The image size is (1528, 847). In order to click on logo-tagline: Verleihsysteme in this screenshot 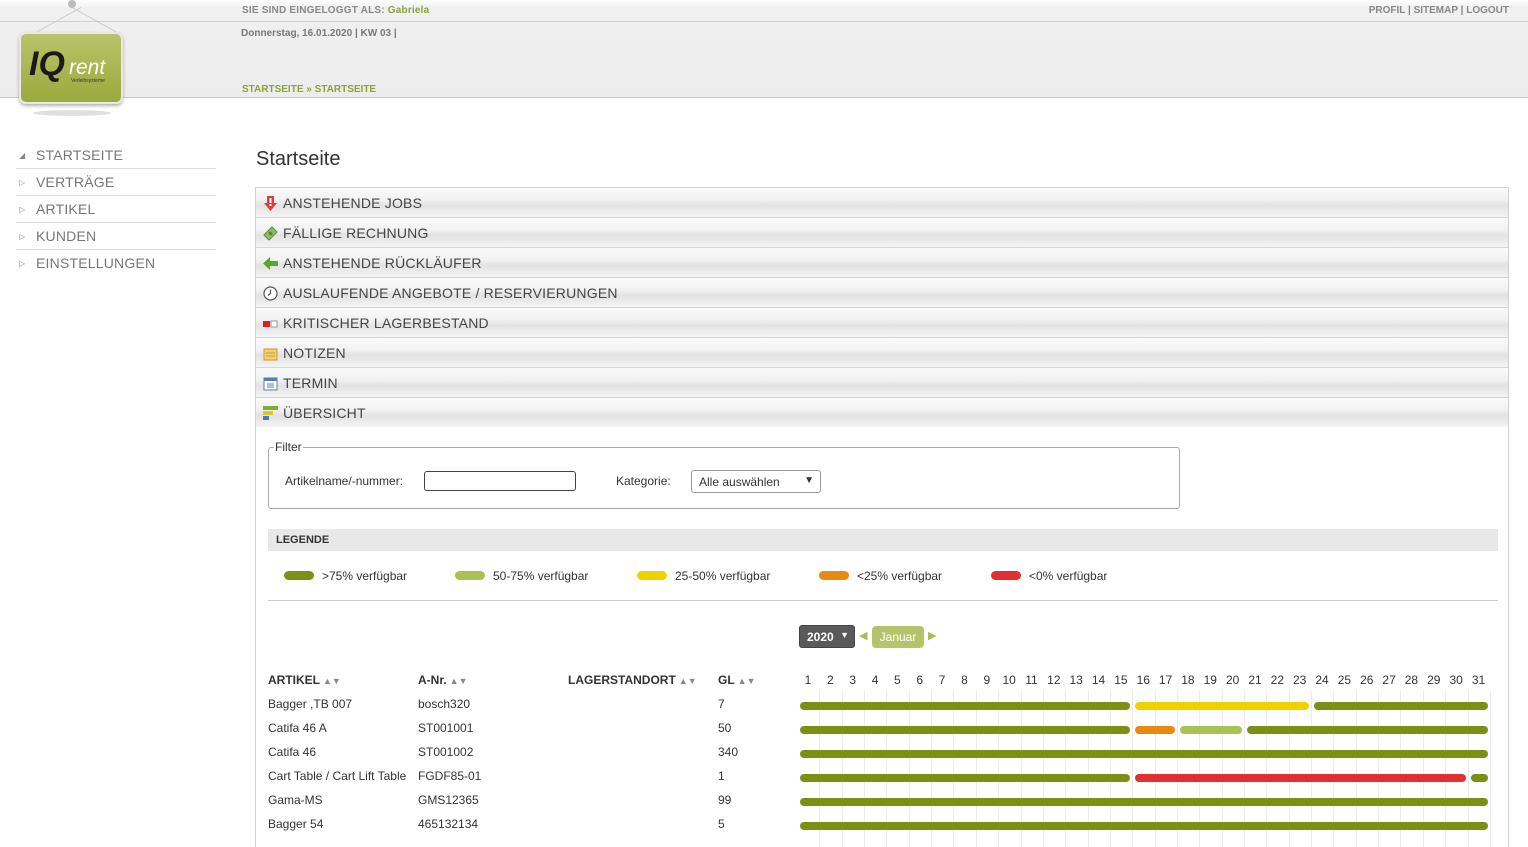, I will do `click(88, 81)`.